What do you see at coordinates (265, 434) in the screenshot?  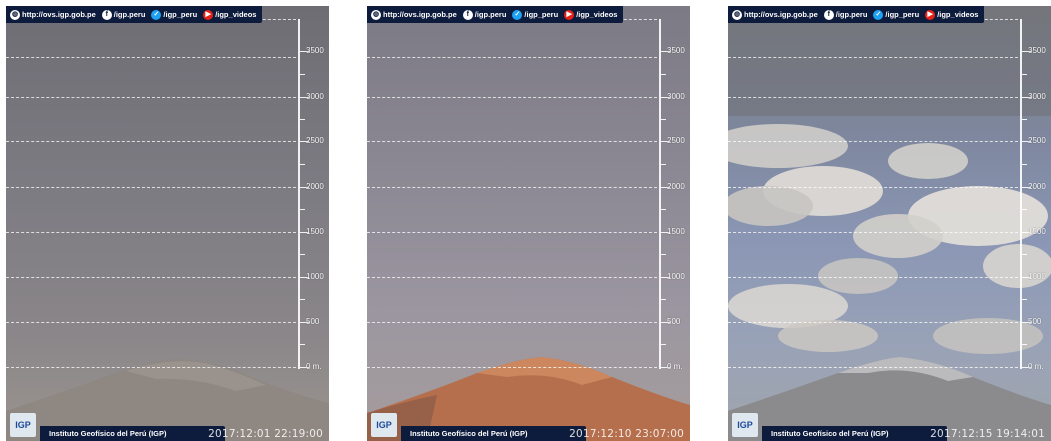 I see `timestamp: 2017:12:01 22:19:00` at bounding box center [265, 434].